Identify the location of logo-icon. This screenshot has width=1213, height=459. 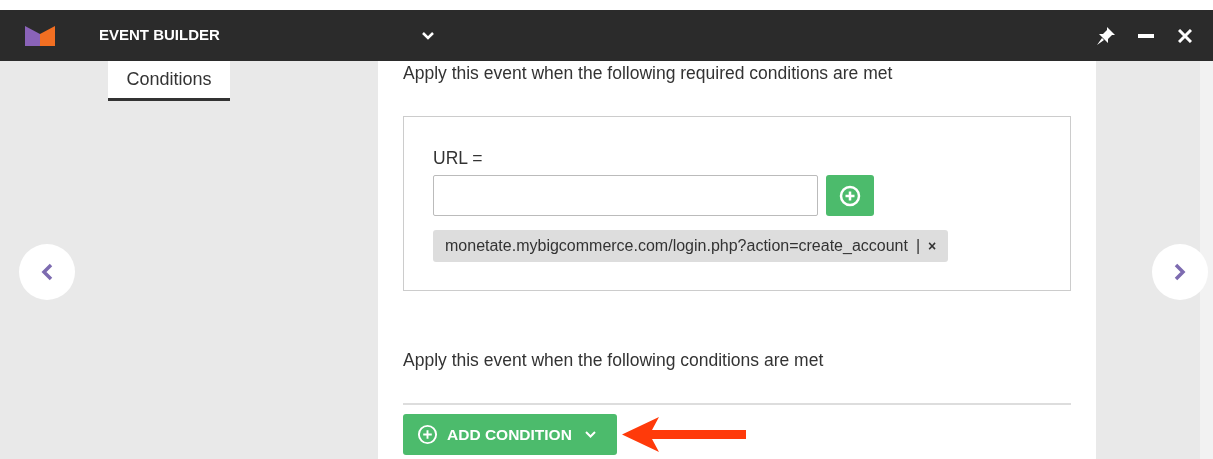
(40, 35).